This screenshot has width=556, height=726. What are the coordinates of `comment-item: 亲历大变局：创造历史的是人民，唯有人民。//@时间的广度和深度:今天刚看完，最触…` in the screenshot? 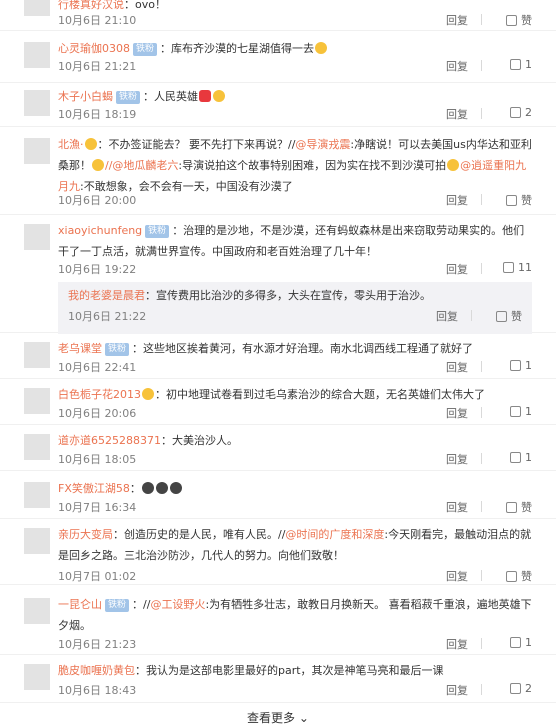 It's located at (278, 554).